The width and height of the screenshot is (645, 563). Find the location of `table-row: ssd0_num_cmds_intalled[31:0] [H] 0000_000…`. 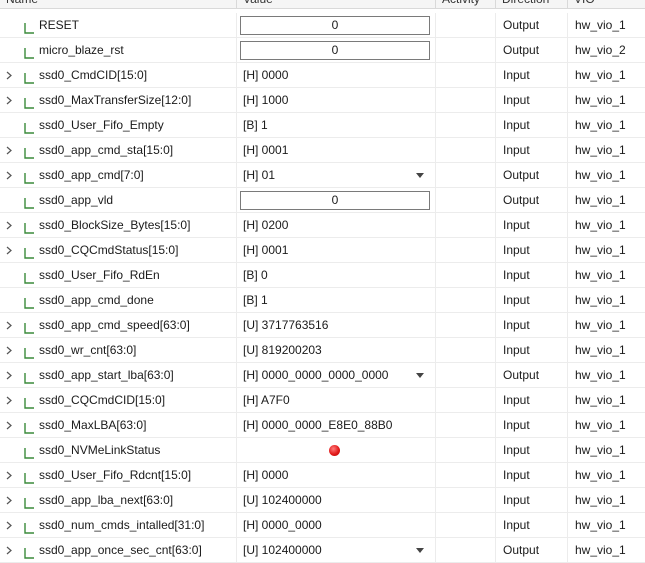

table-row: ssd0_num_cmds_intalled[31:0] [H] 0000_000… is located at coordinates (322, 525).